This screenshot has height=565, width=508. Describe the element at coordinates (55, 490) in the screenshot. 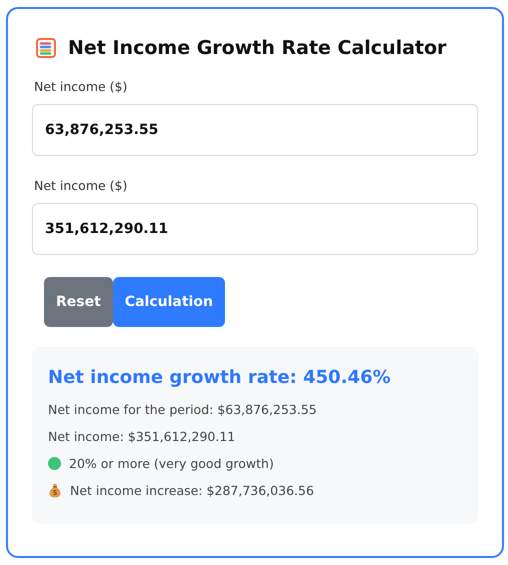

I see `money-bag-icon` at that location.